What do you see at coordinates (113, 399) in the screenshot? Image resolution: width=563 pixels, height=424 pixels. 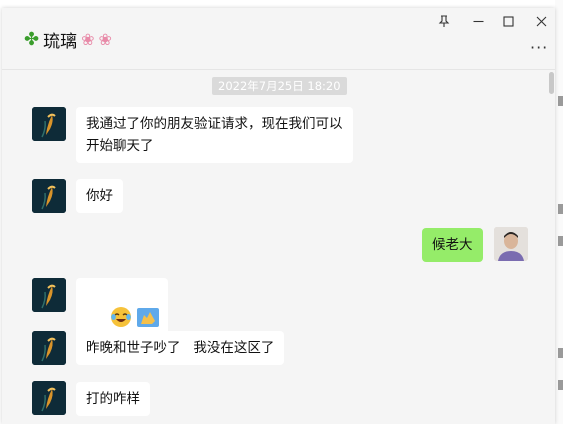 I see `message-bubble-incoming: 打的咋样` at bounding box center [113, 399].